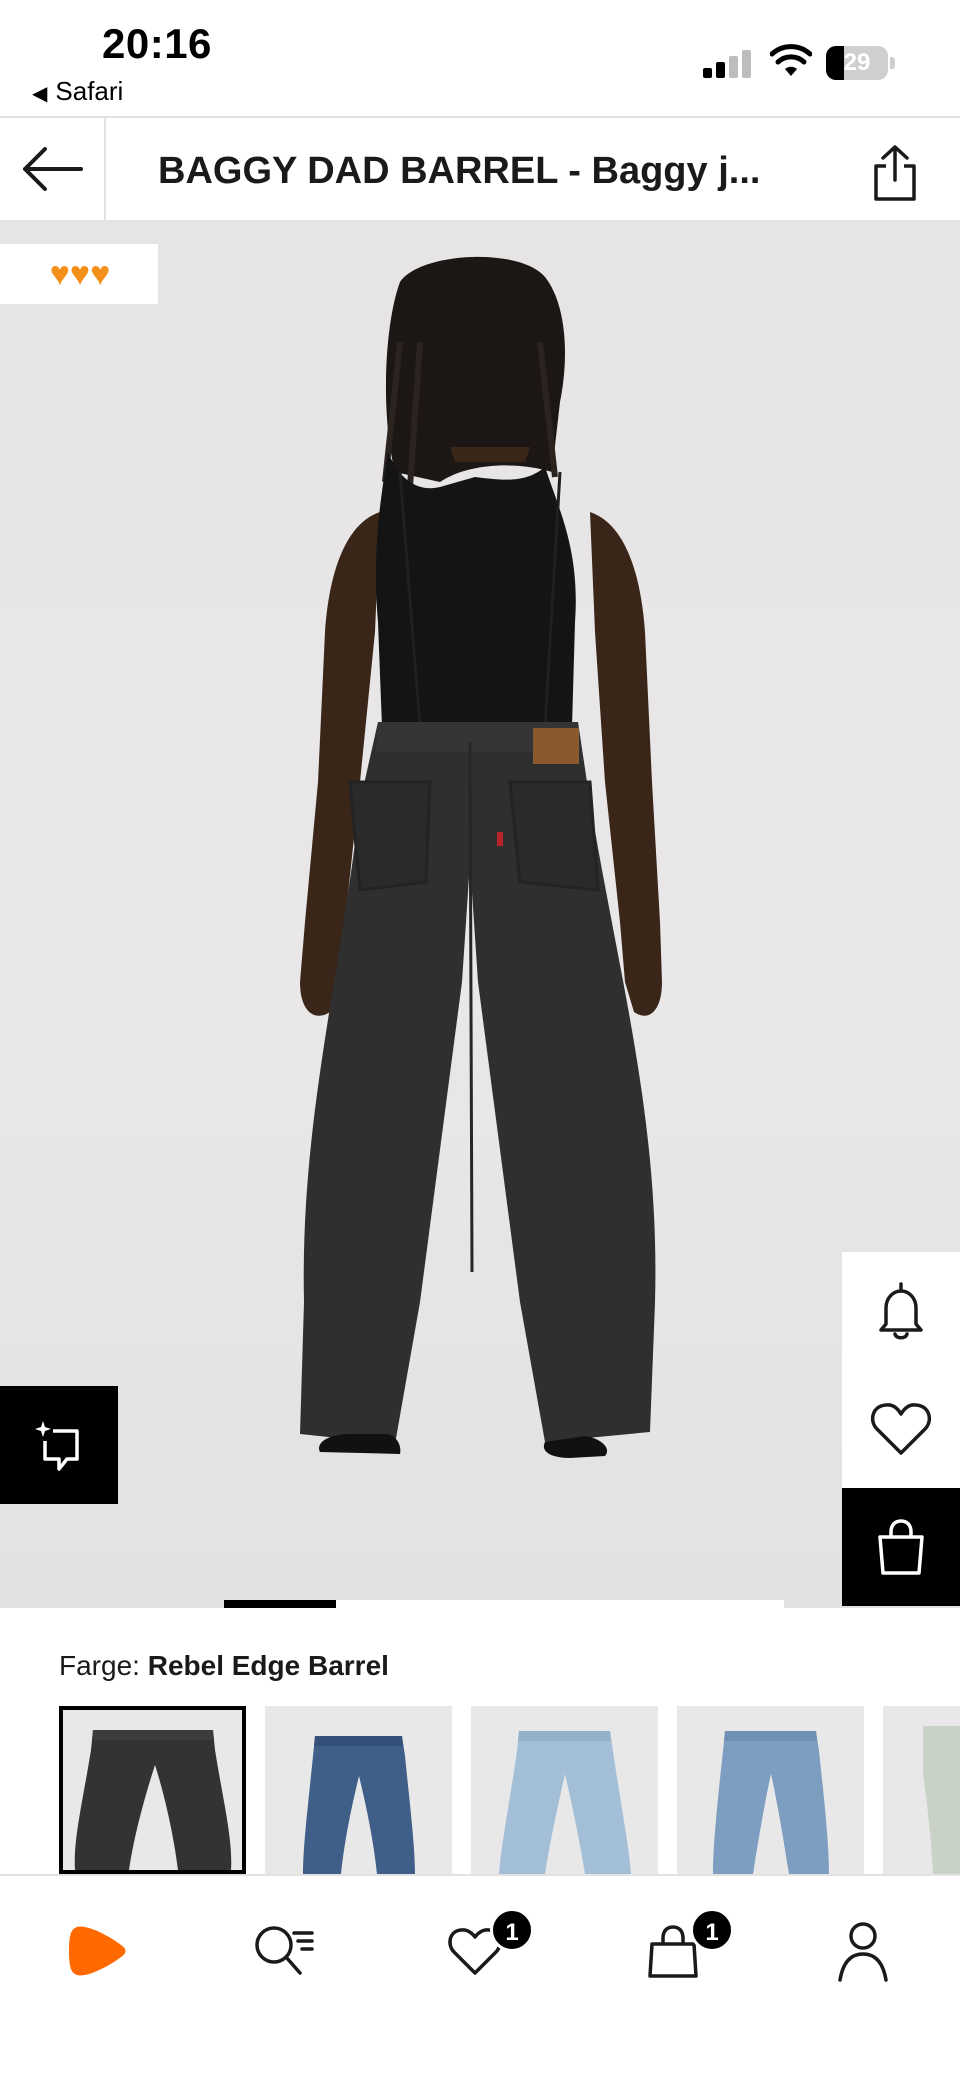  I want to click on sustainability-badge: ♥ ♥ ♥, so click(79, 274).